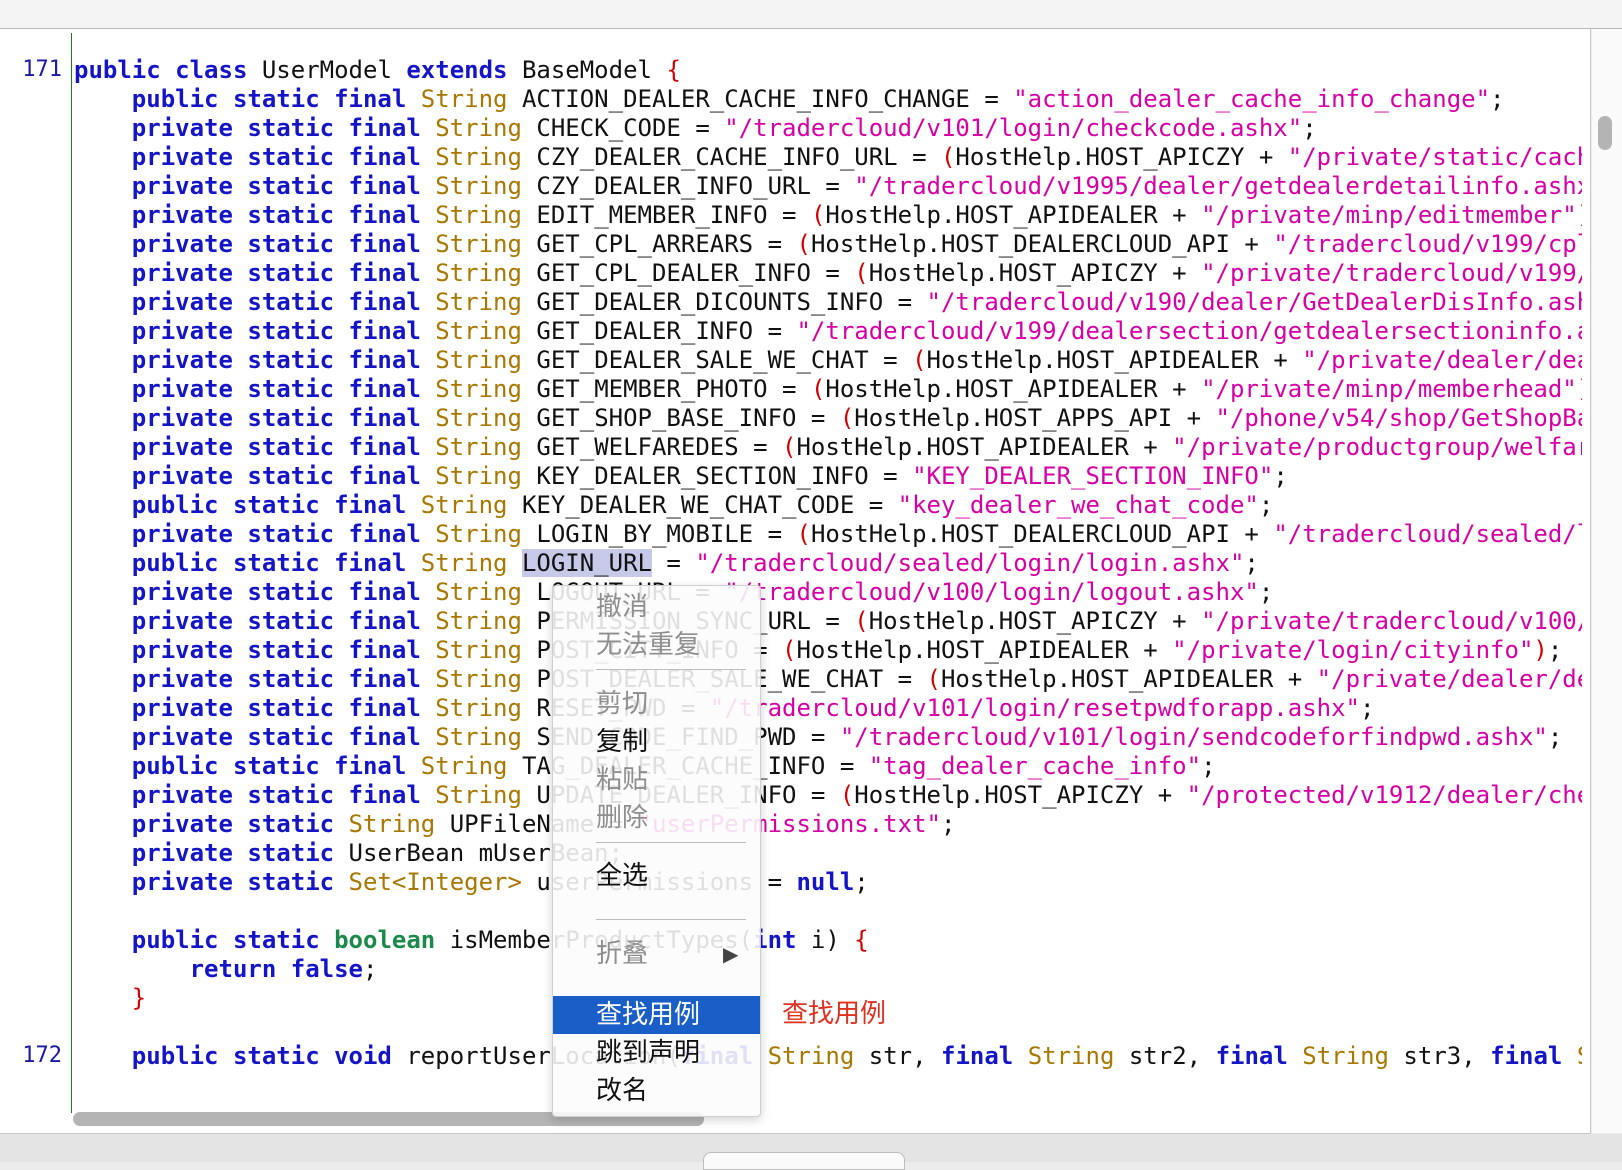 Image resolution: width=1622 pixels, height=1170 pixels. What do you see at coordinates (168, 70) in the screenshot?
I see `code-token: public class` at bounding box center [168, 70].